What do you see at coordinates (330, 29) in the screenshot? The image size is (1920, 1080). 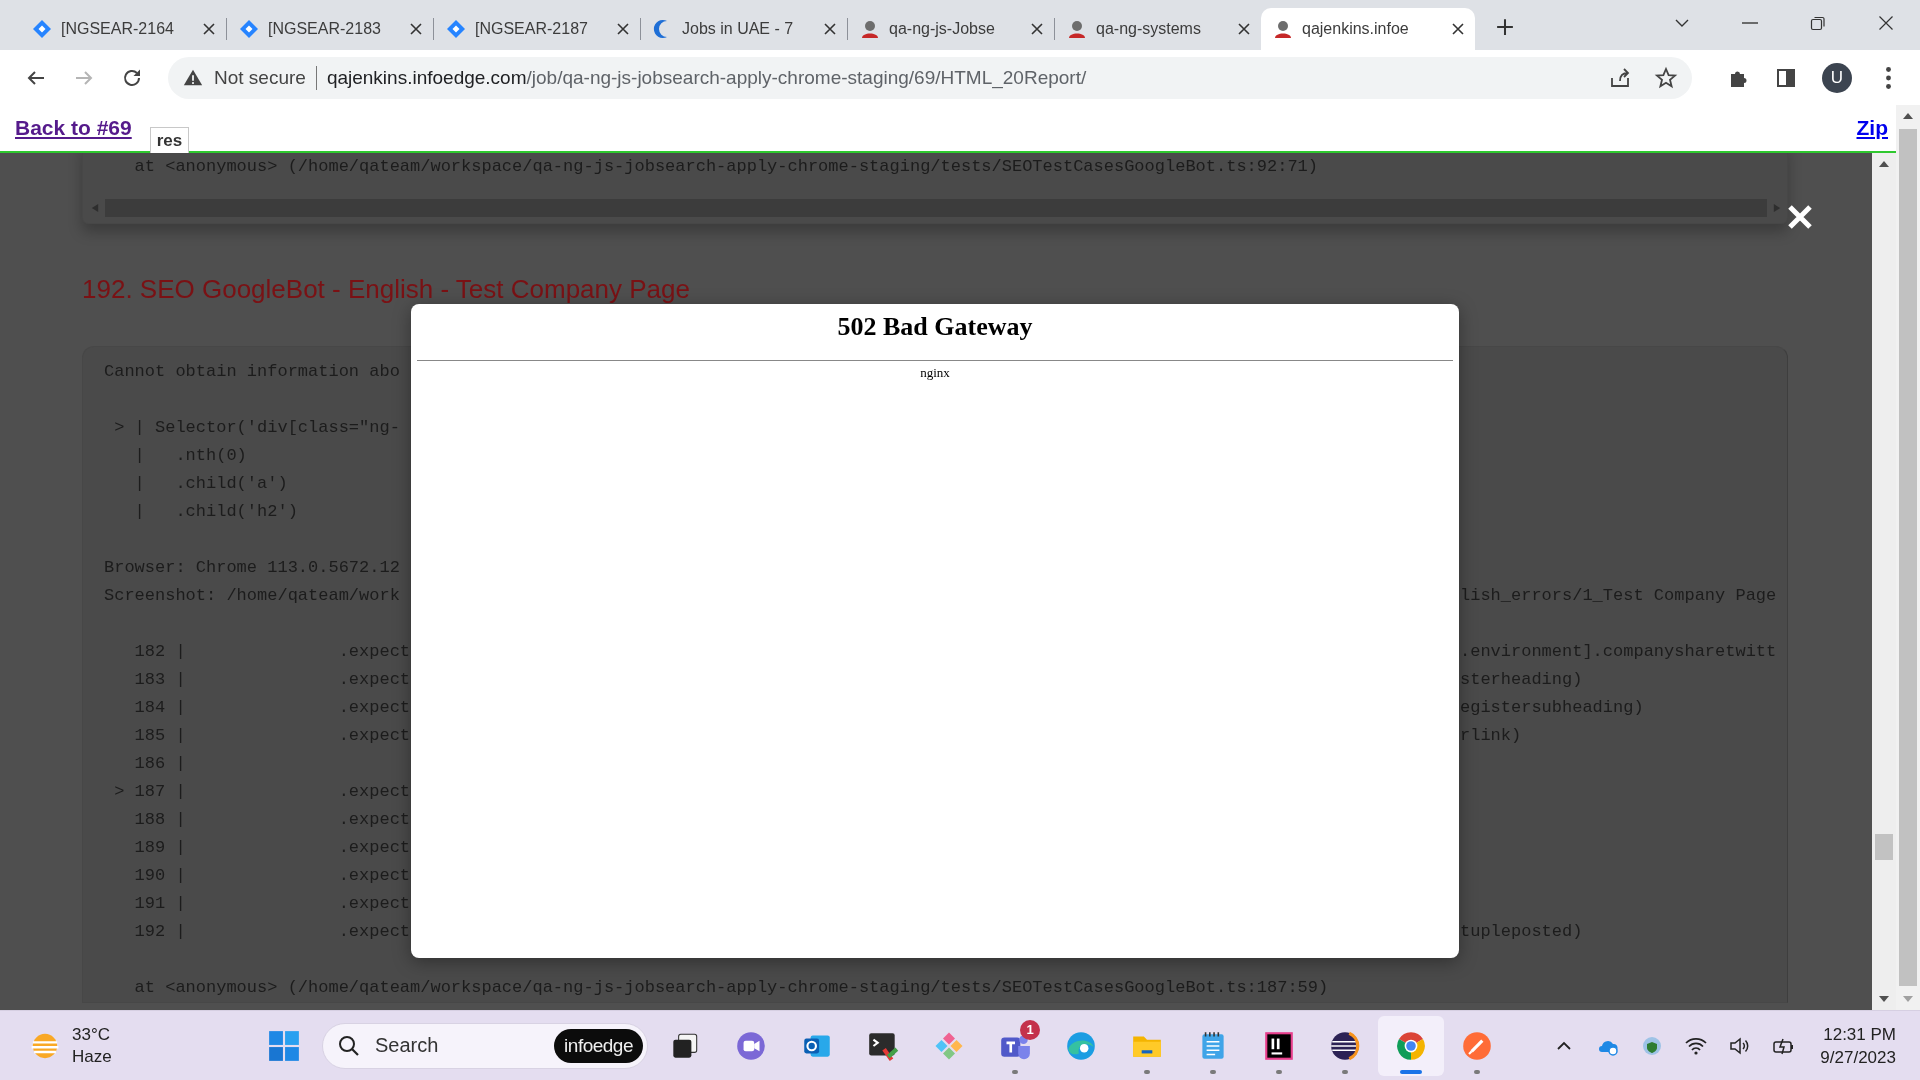 I see `browser-tab: [NGSEAR-2183` at bounding box center [330, 29].